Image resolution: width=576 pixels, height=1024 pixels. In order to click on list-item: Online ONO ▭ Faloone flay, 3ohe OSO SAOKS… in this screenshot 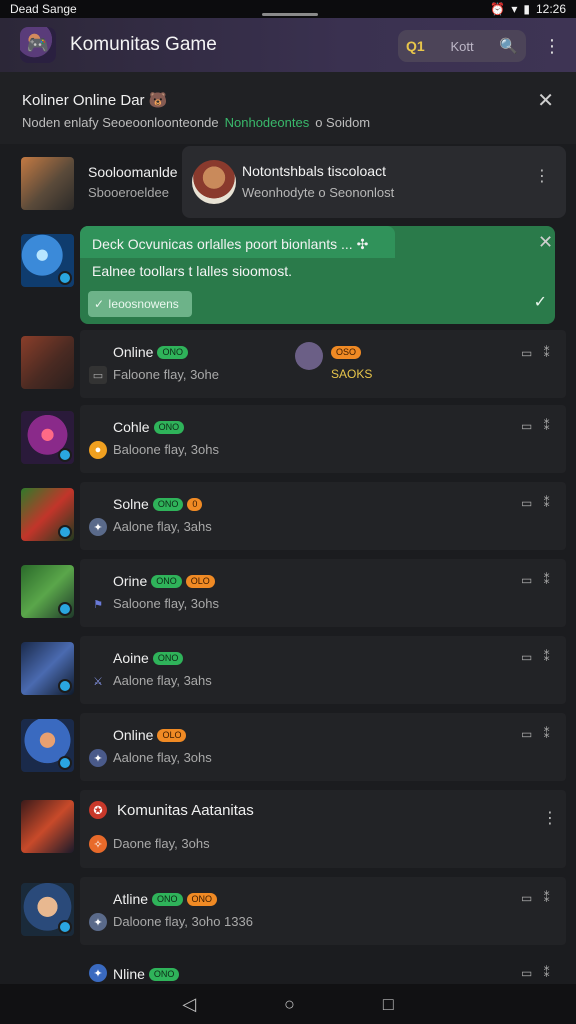, I will do `click(288, 362)`.